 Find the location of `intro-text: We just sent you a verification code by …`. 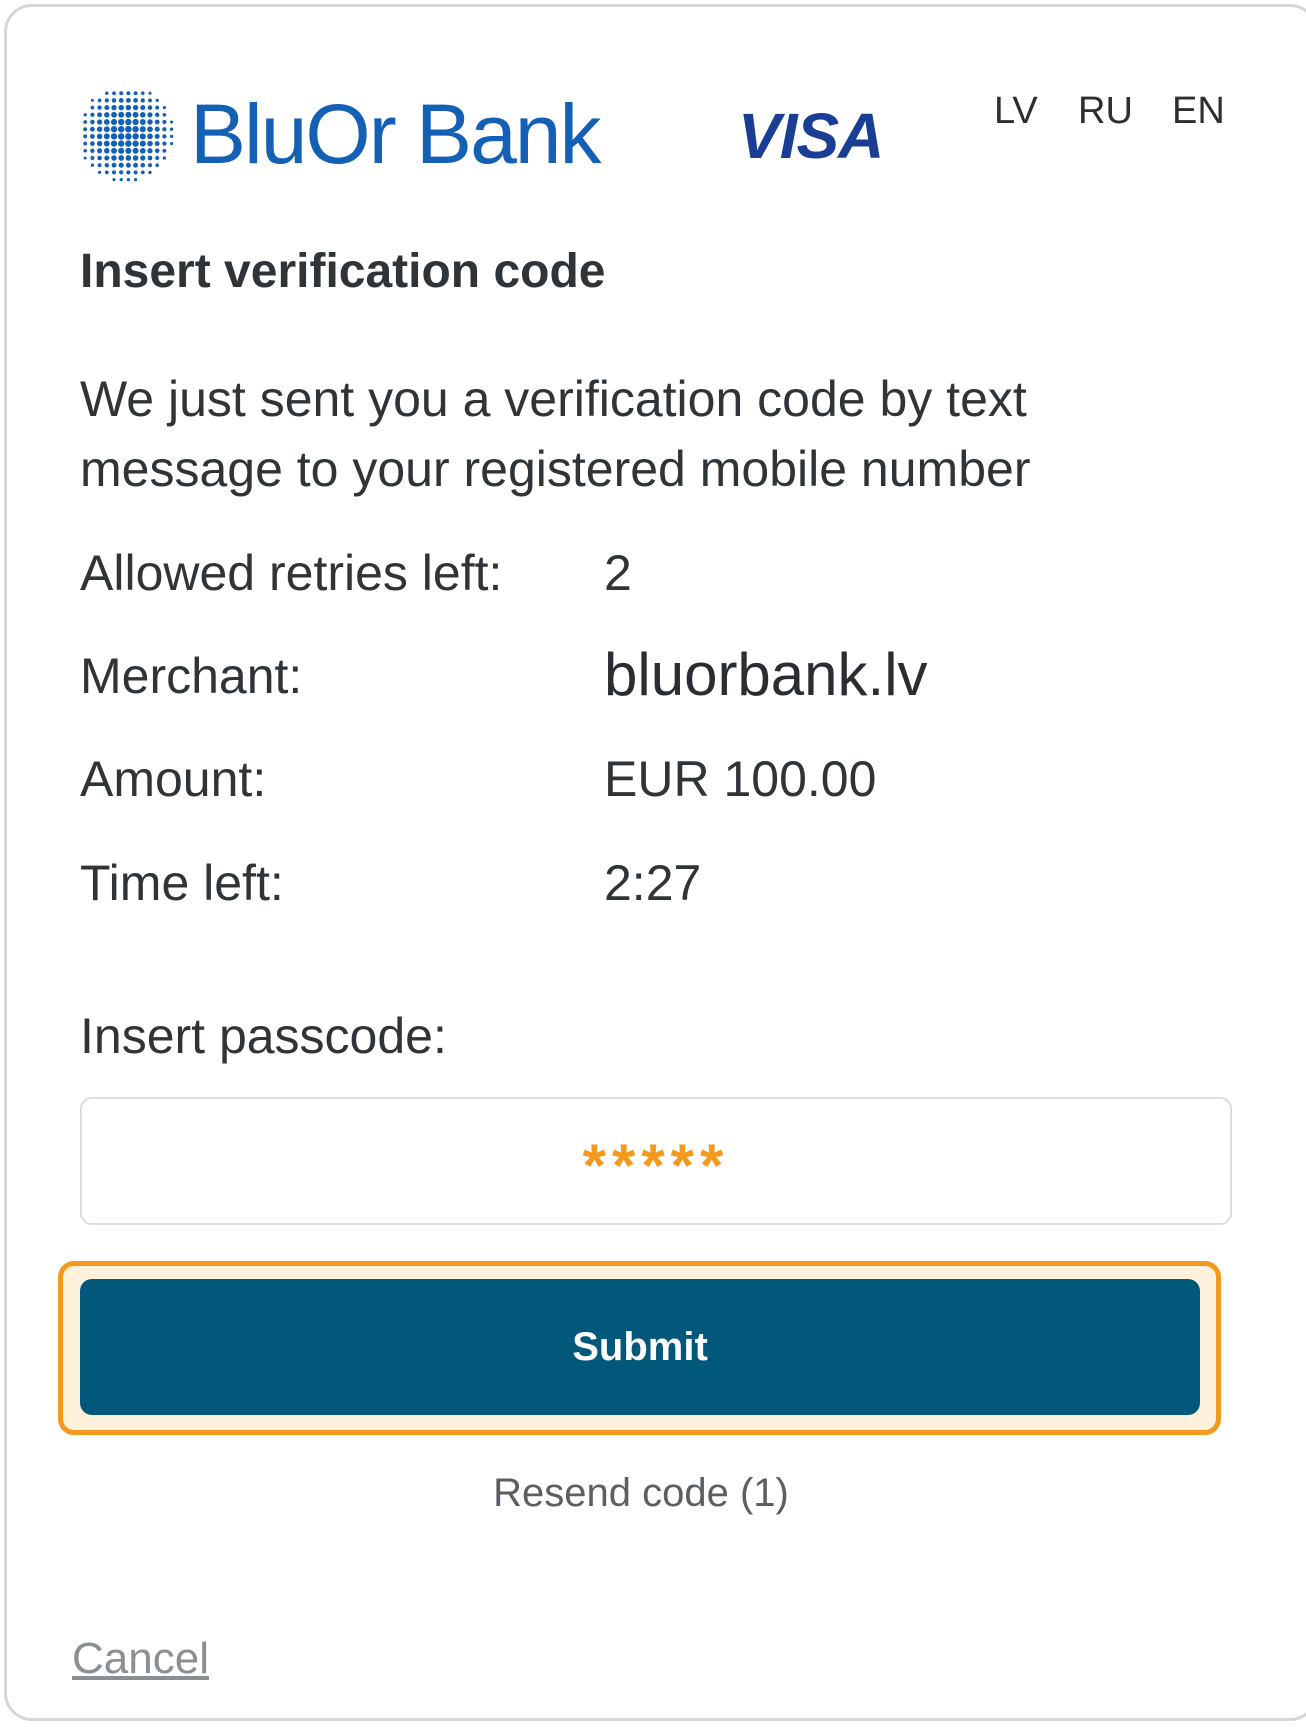

intro-text: We just sent you a verification code by … is located at coordinates (555, 434).